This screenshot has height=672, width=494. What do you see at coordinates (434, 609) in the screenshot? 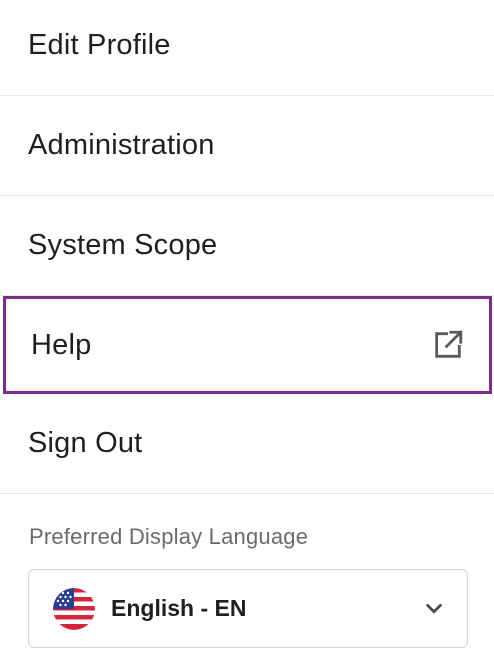
I see `chevron-down-icon` at bounding box center [434, 609].